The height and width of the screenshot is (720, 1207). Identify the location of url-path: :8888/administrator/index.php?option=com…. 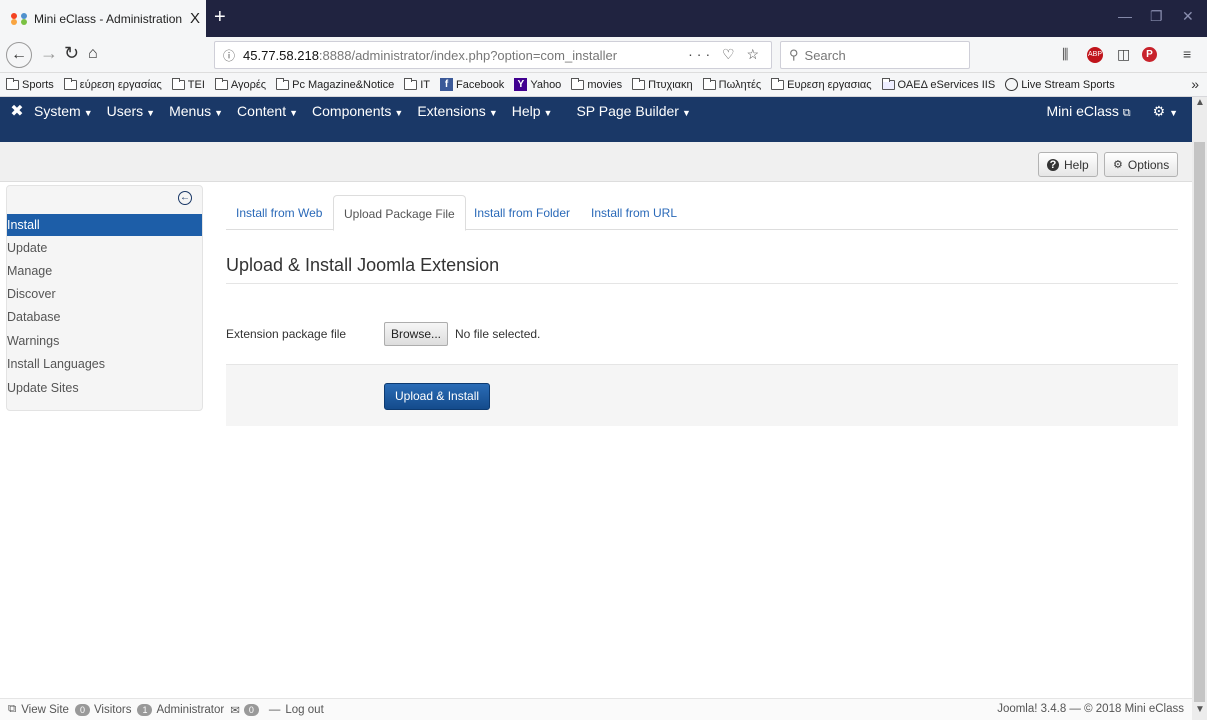
(468, 55).